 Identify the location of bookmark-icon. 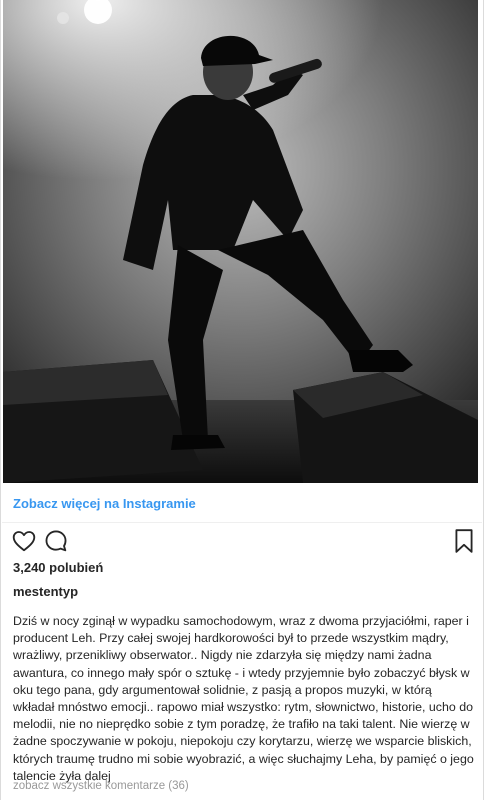
(467, 542).